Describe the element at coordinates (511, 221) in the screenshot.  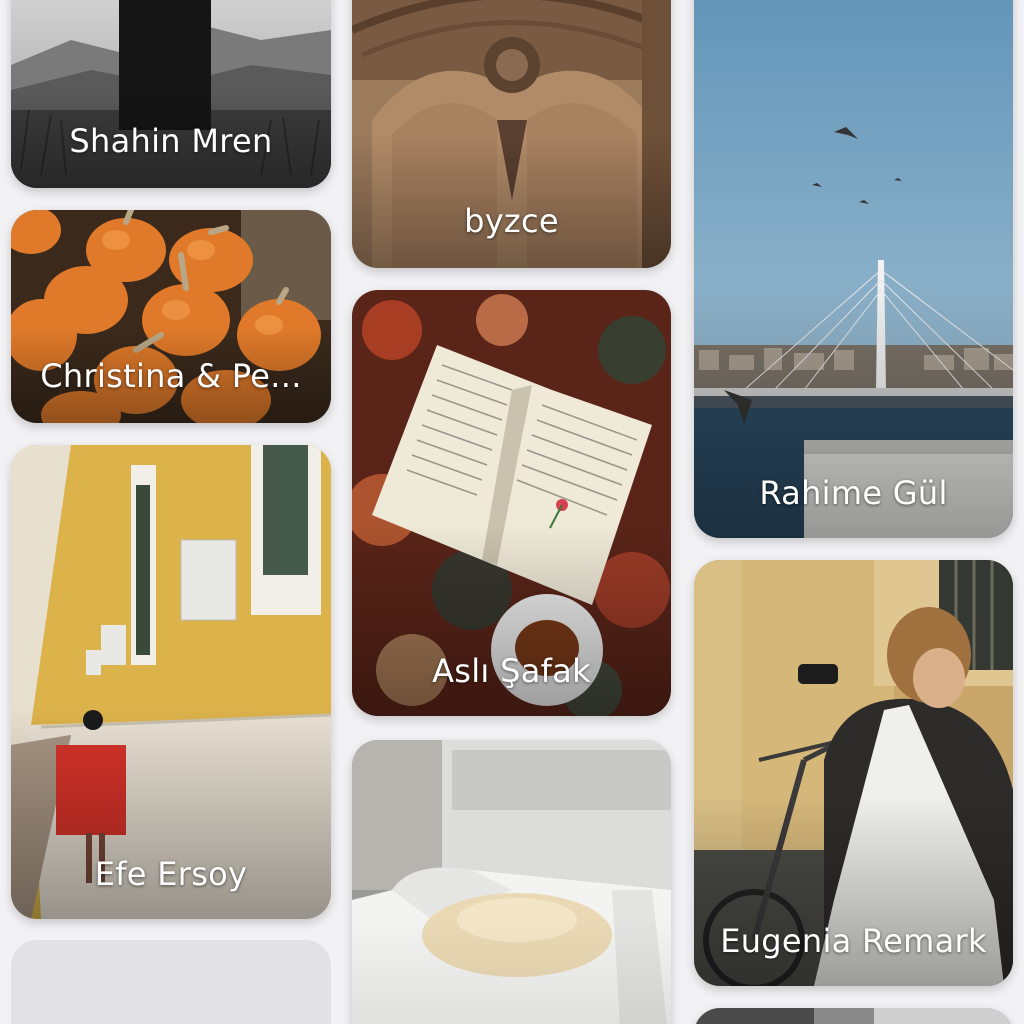
I see `author-name: byzce` at that location.